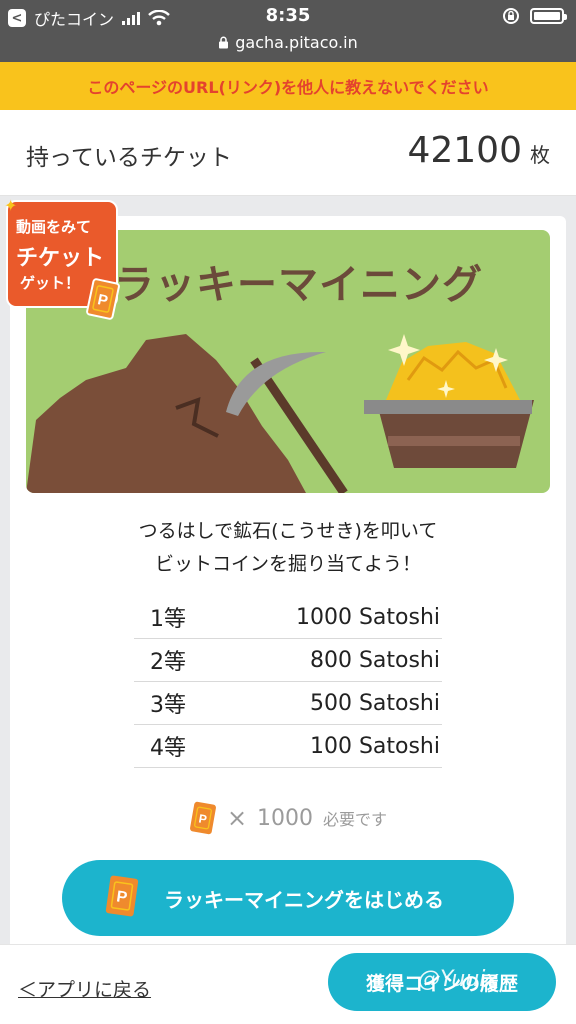  Describe the element at coordinates (298, 285) in the screenshot. I see `banner-title: ラッキーマイニング` at that location.